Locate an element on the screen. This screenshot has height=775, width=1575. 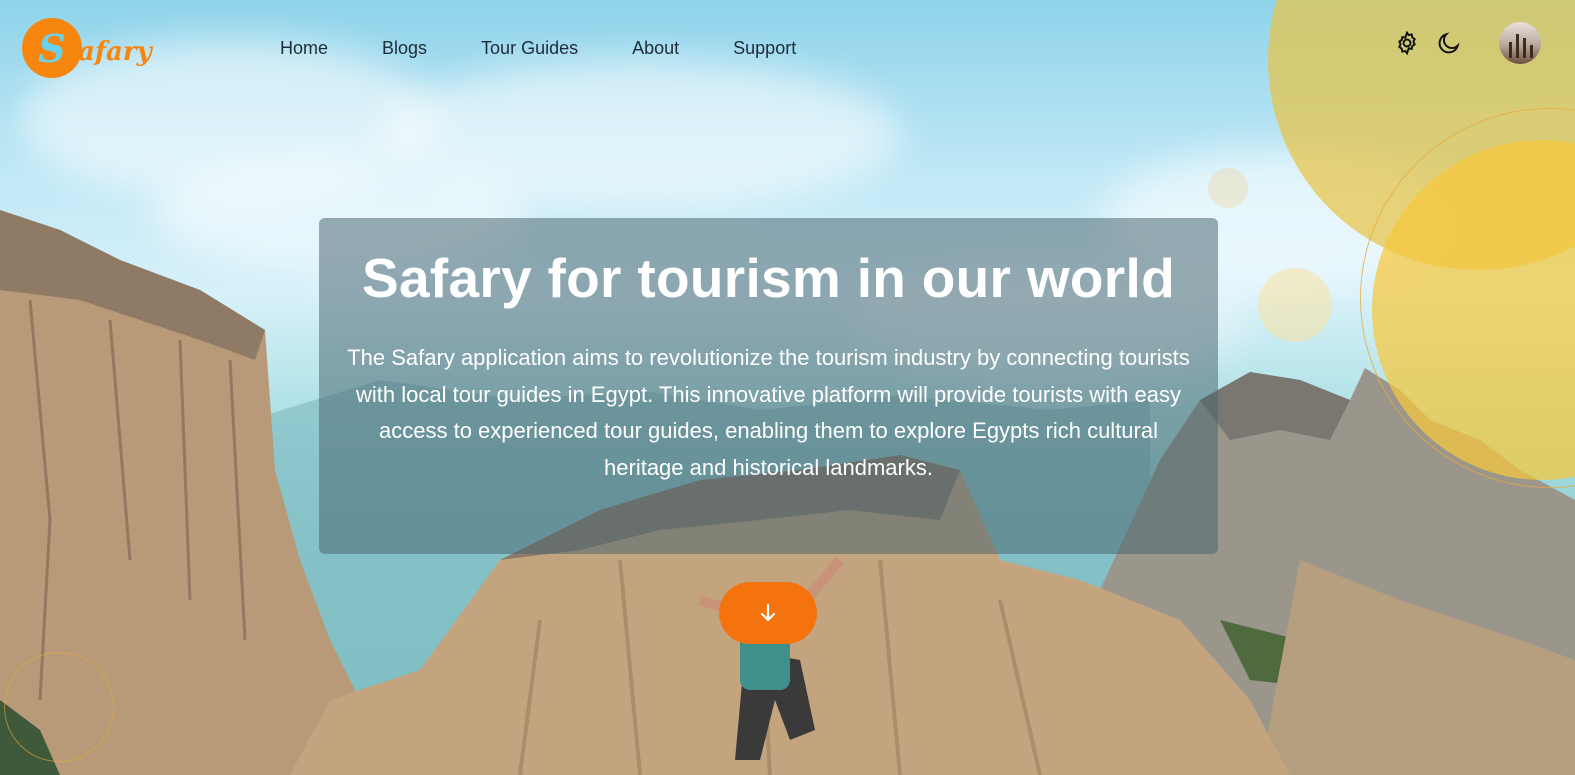
nav-link-home: Home is located at coordinates (304, 48).